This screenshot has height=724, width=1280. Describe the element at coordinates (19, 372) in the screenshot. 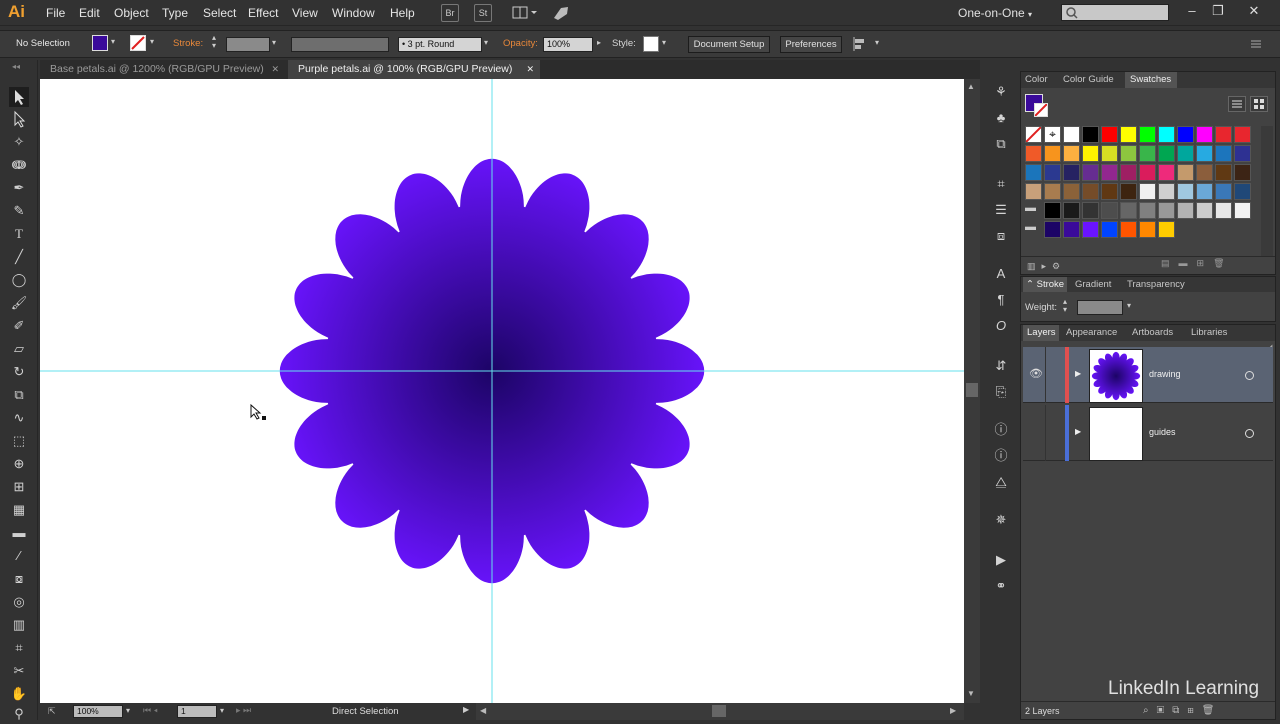

I see `rotate-tool-icon: ↻` at that location.